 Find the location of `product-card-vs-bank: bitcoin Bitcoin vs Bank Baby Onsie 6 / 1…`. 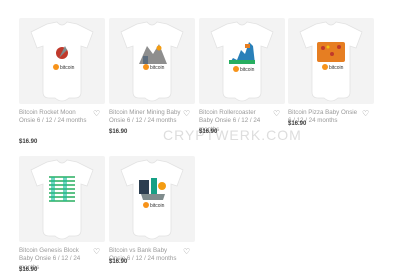

product-card-vs-bank: bitcoin Bitcoin vs Bank Baby Onsie 6 / 1… is located at coordinates (152, 210).